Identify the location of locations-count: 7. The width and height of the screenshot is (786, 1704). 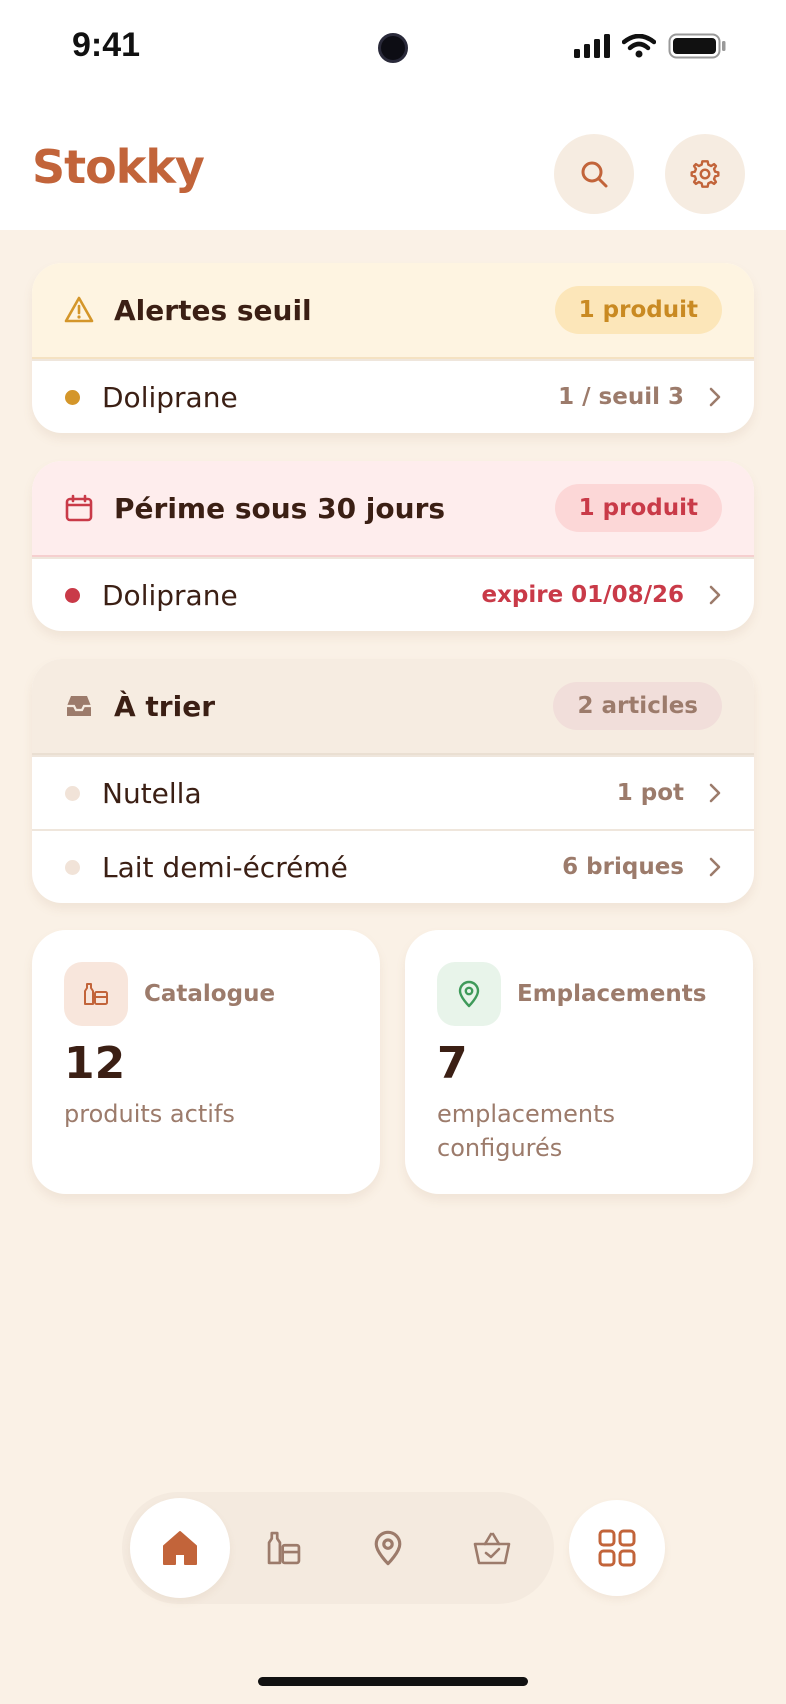
(452, 1063).